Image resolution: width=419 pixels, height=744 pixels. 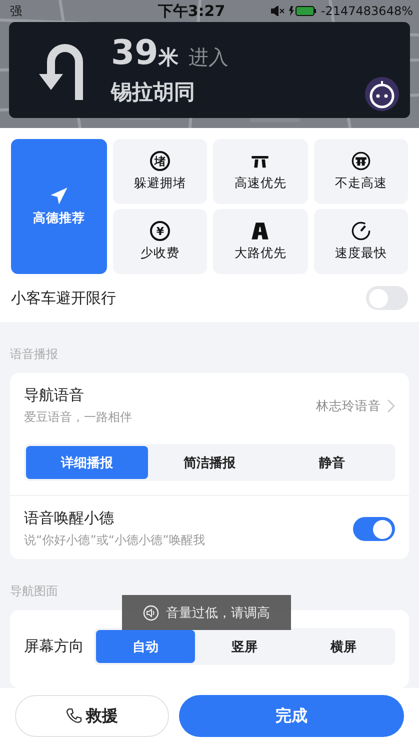 What do you see at coordinates (366, 11) in the screenshot?
I see `battery-percent: -2147483648%` at bounding box center [366, 11].